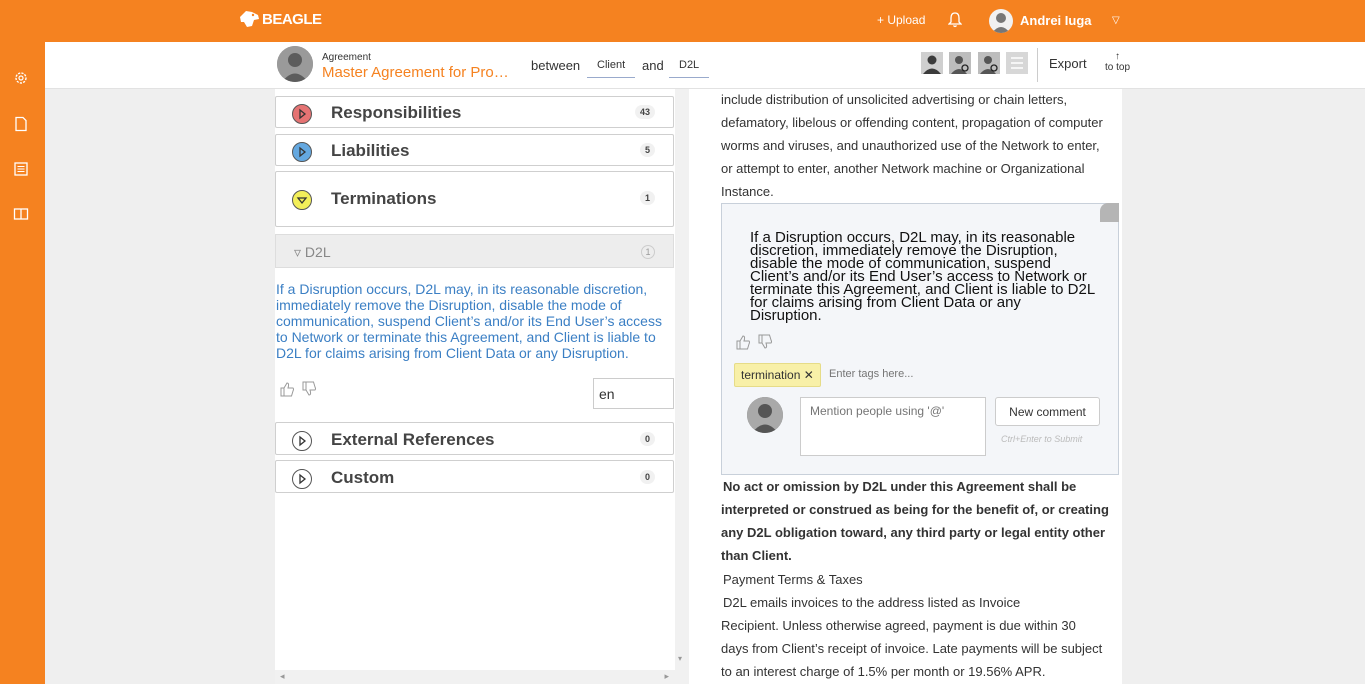 The image size is (1365, 684). I want to click on to-top-button: ↑ to top, so click(1117, 62).